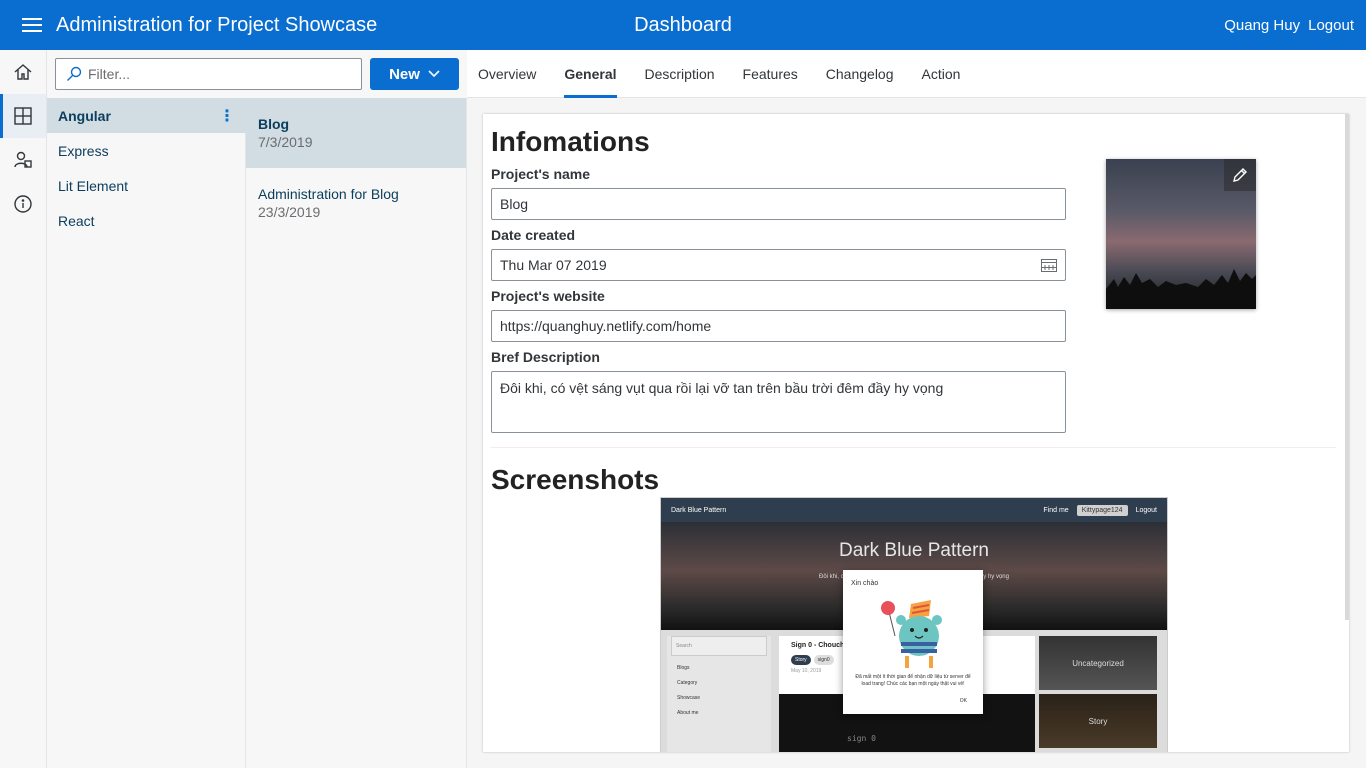  I want to click on date-value: Thu Mar 07 2019, so click(553, 265).